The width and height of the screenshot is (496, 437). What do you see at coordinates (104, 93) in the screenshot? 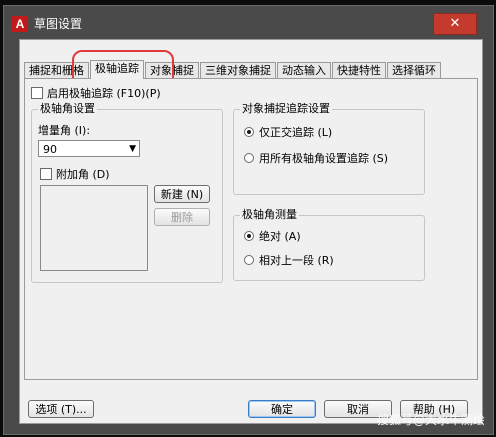
I see `enable-polar-label: 启用极轴追踪 (F10)(P)` at bounding box center [104, 93].